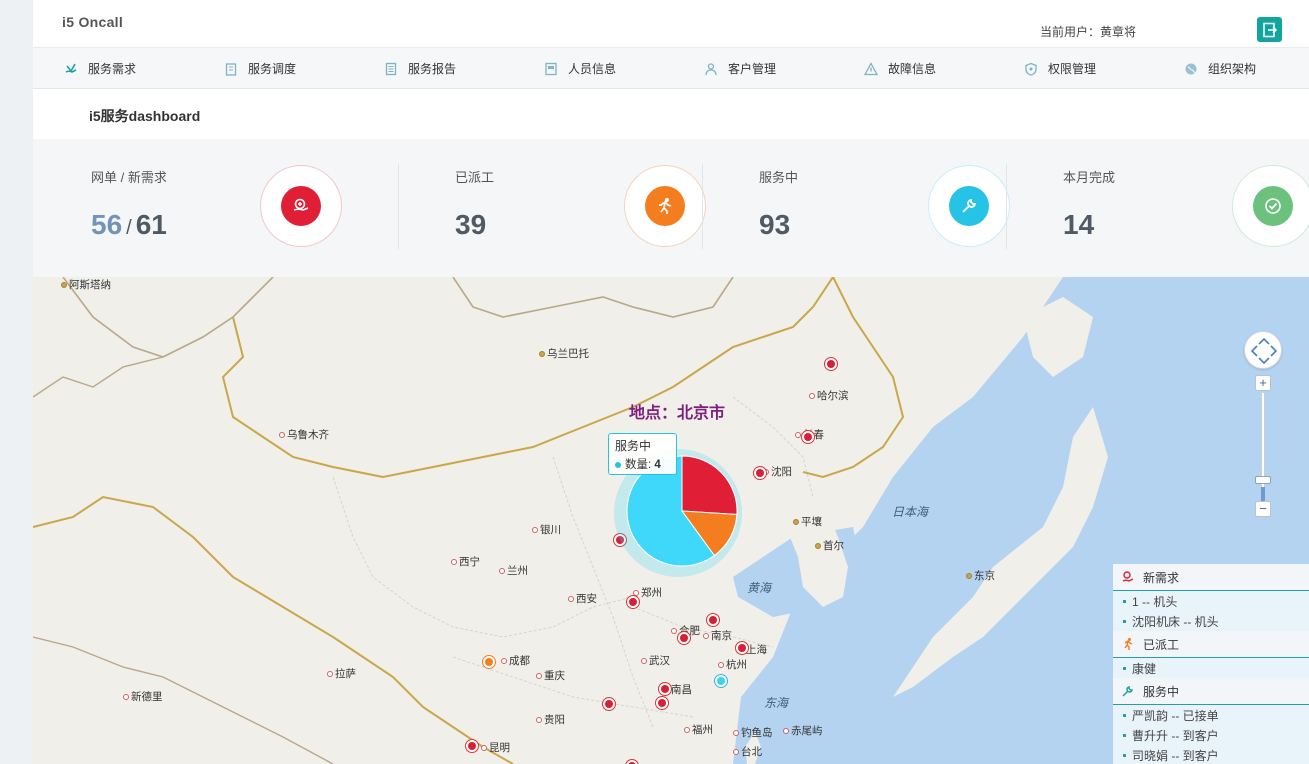 The width and height of the screenshot is (1309, 764). What do you see at coordinates (546, 529) in the screenshot?
I see `city-label: 银川` at bounding box center [546, 529].